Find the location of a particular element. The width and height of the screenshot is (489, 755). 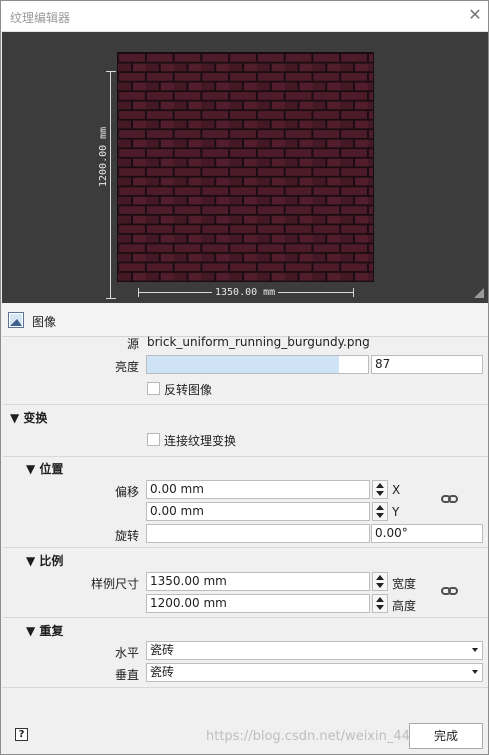

window-title: 纹理编辑器 is located at coordinates (40, 18).